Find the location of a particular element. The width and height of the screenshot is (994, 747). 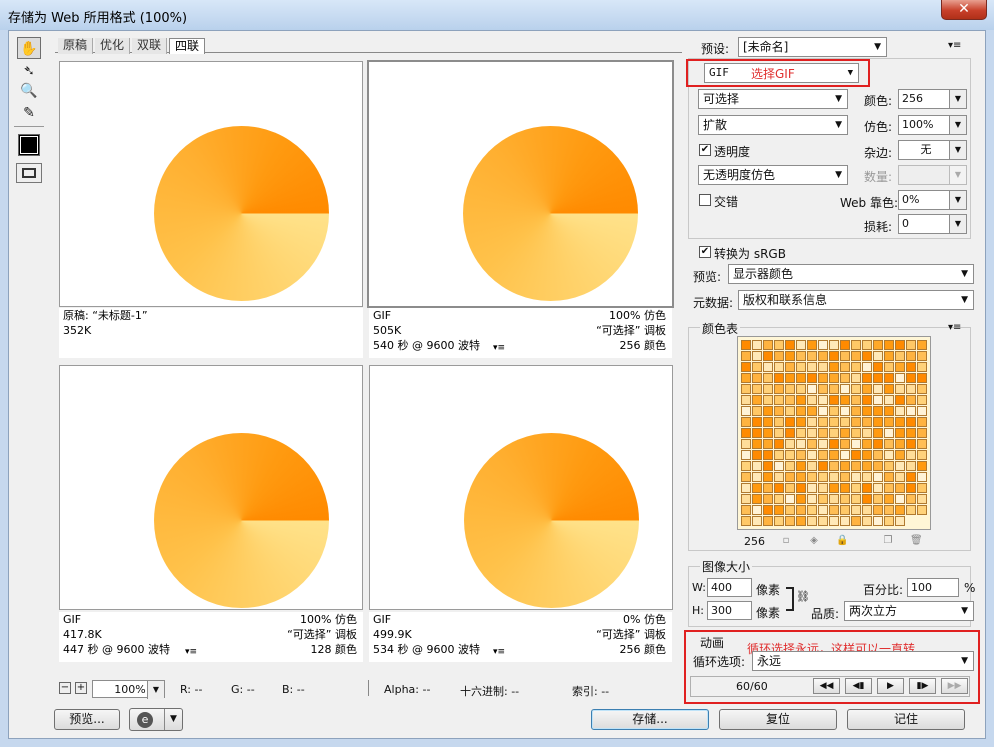

percent-input: 100 is located at coordinates (933, 587).